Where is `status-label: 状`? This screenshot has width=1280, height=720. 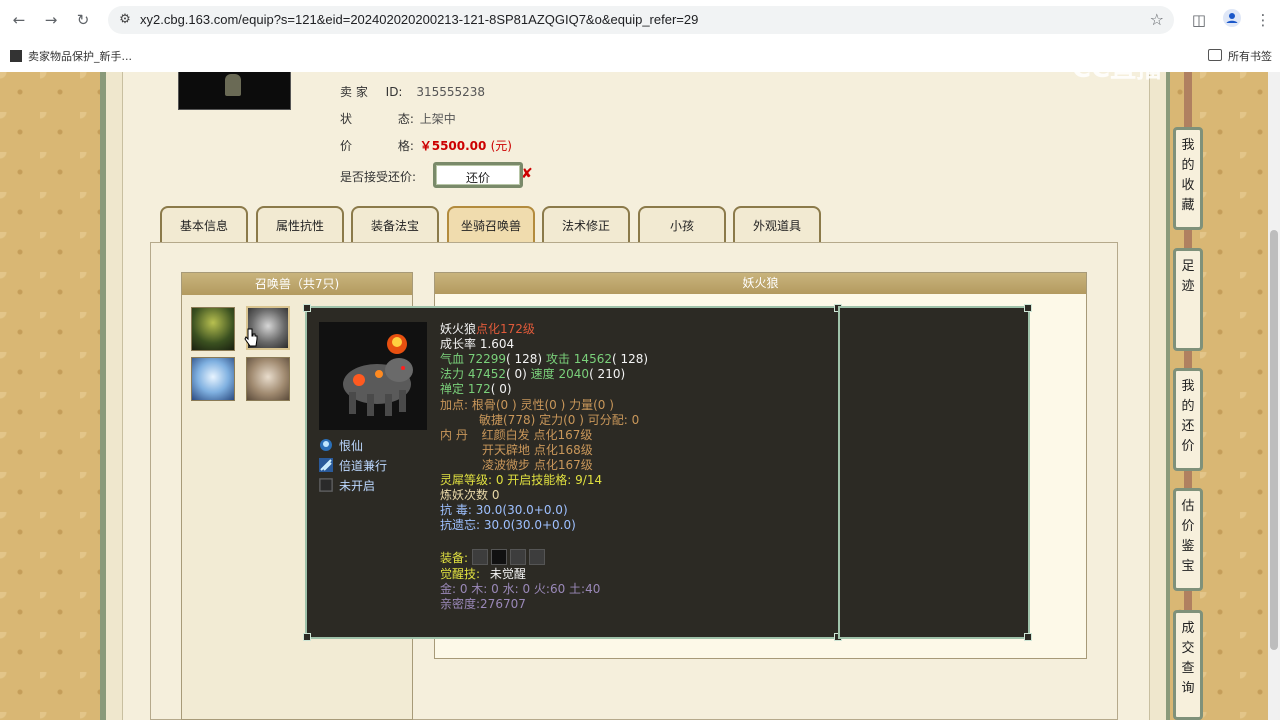 status-label: 状 is located at coordinates (346, 119).